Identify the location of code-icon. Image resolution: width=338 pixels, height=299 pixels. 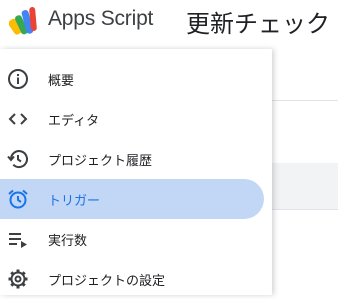
(18, 119).